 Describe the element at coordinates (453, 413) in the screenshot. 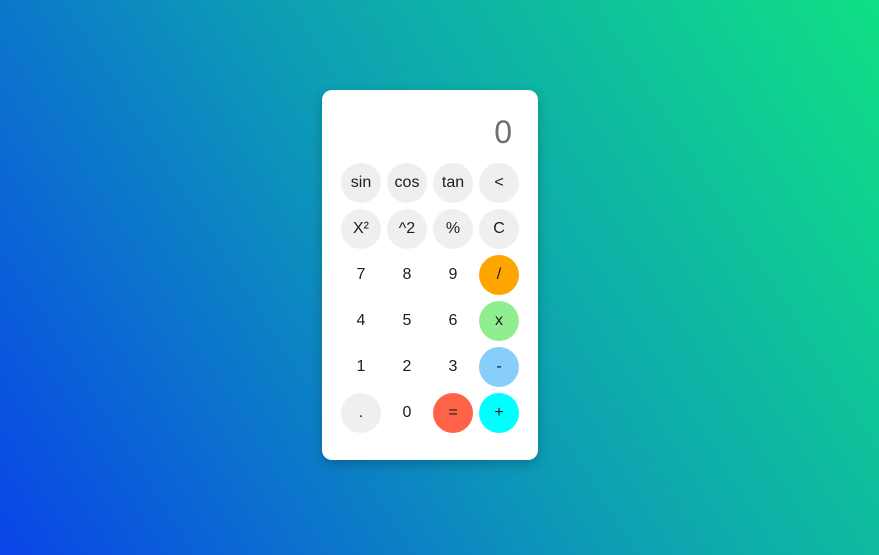

I see `equals-button: =` at that location.